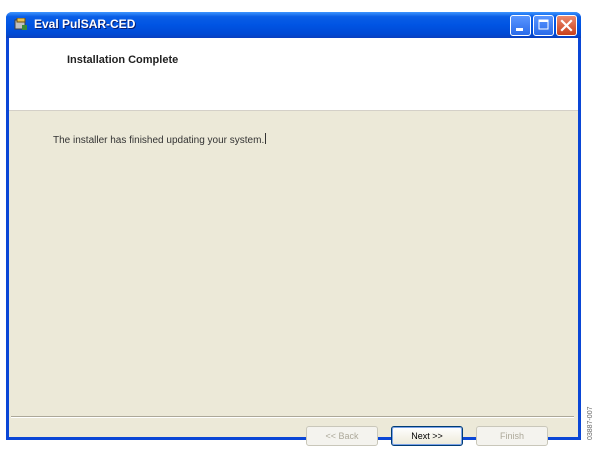 This screenshot has height=449, width=606. What do you see at coordinates (590, 423) in the screenshot?
I see `figure-code: 03887-007` at bounding box center [590, 423].